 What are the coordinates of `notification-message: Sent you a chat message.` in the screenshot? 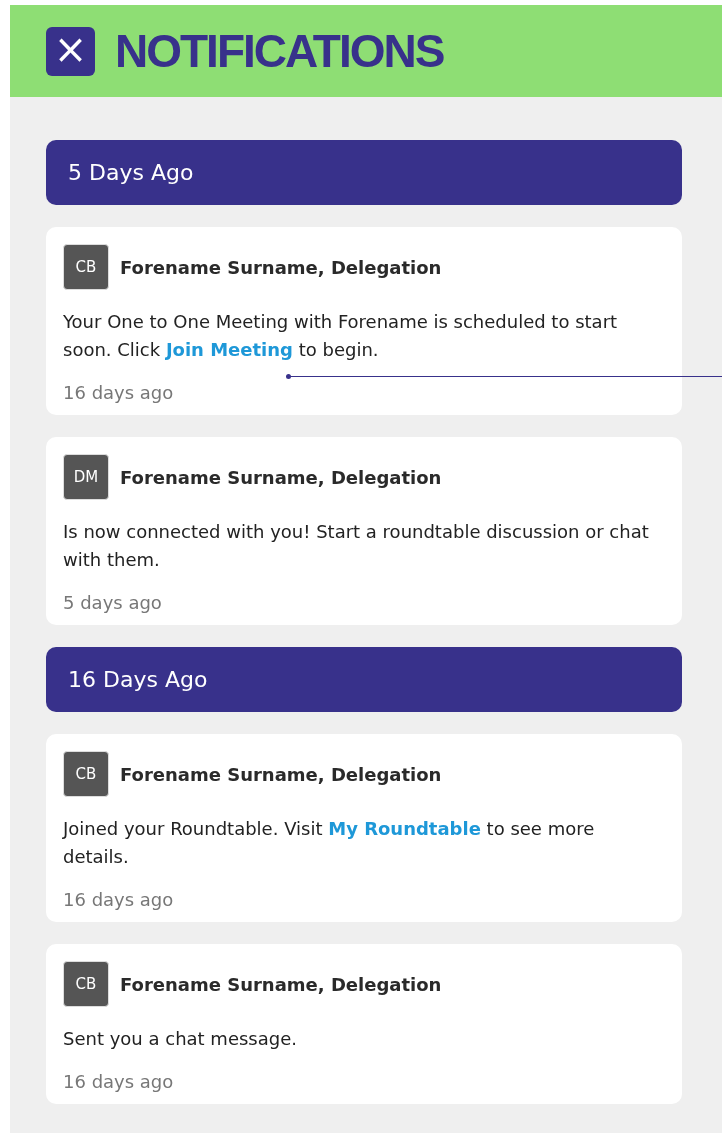 It's located at (180, 1039).